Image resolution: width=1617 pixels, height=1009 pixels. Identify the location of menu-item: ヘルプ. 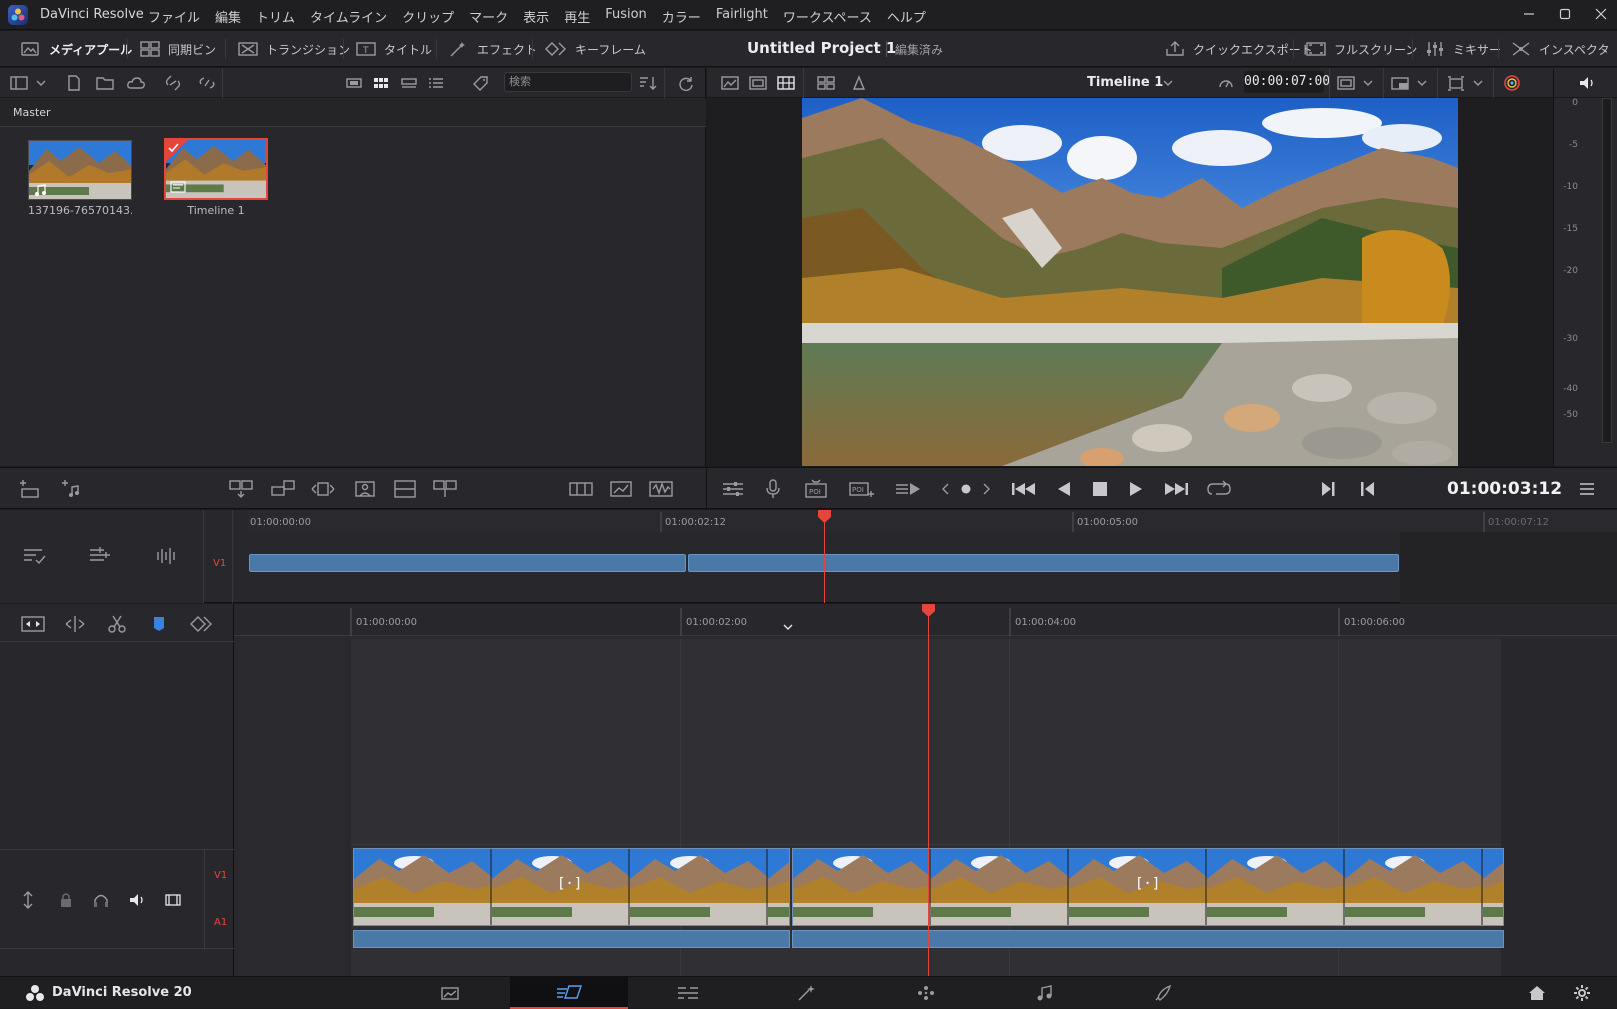
(906, 16).